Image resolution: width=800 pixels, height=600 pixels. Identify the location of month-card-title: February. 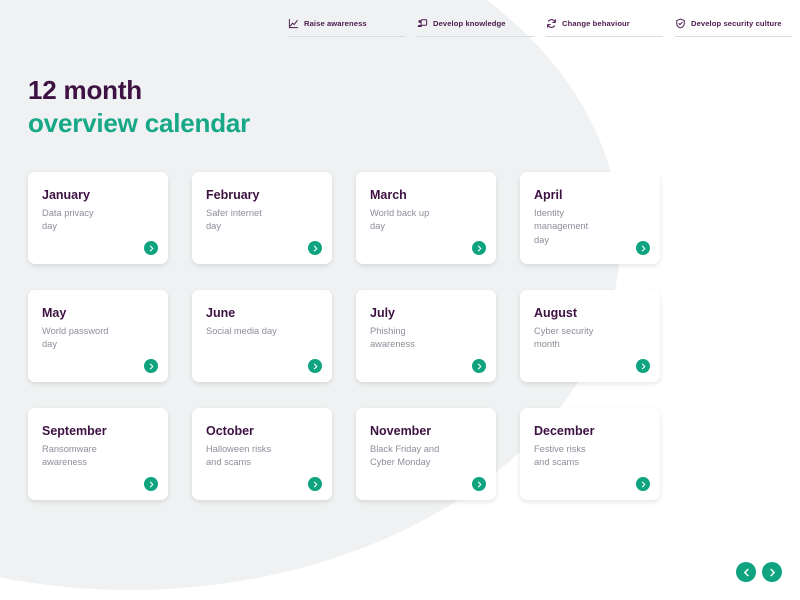
(233, 195).